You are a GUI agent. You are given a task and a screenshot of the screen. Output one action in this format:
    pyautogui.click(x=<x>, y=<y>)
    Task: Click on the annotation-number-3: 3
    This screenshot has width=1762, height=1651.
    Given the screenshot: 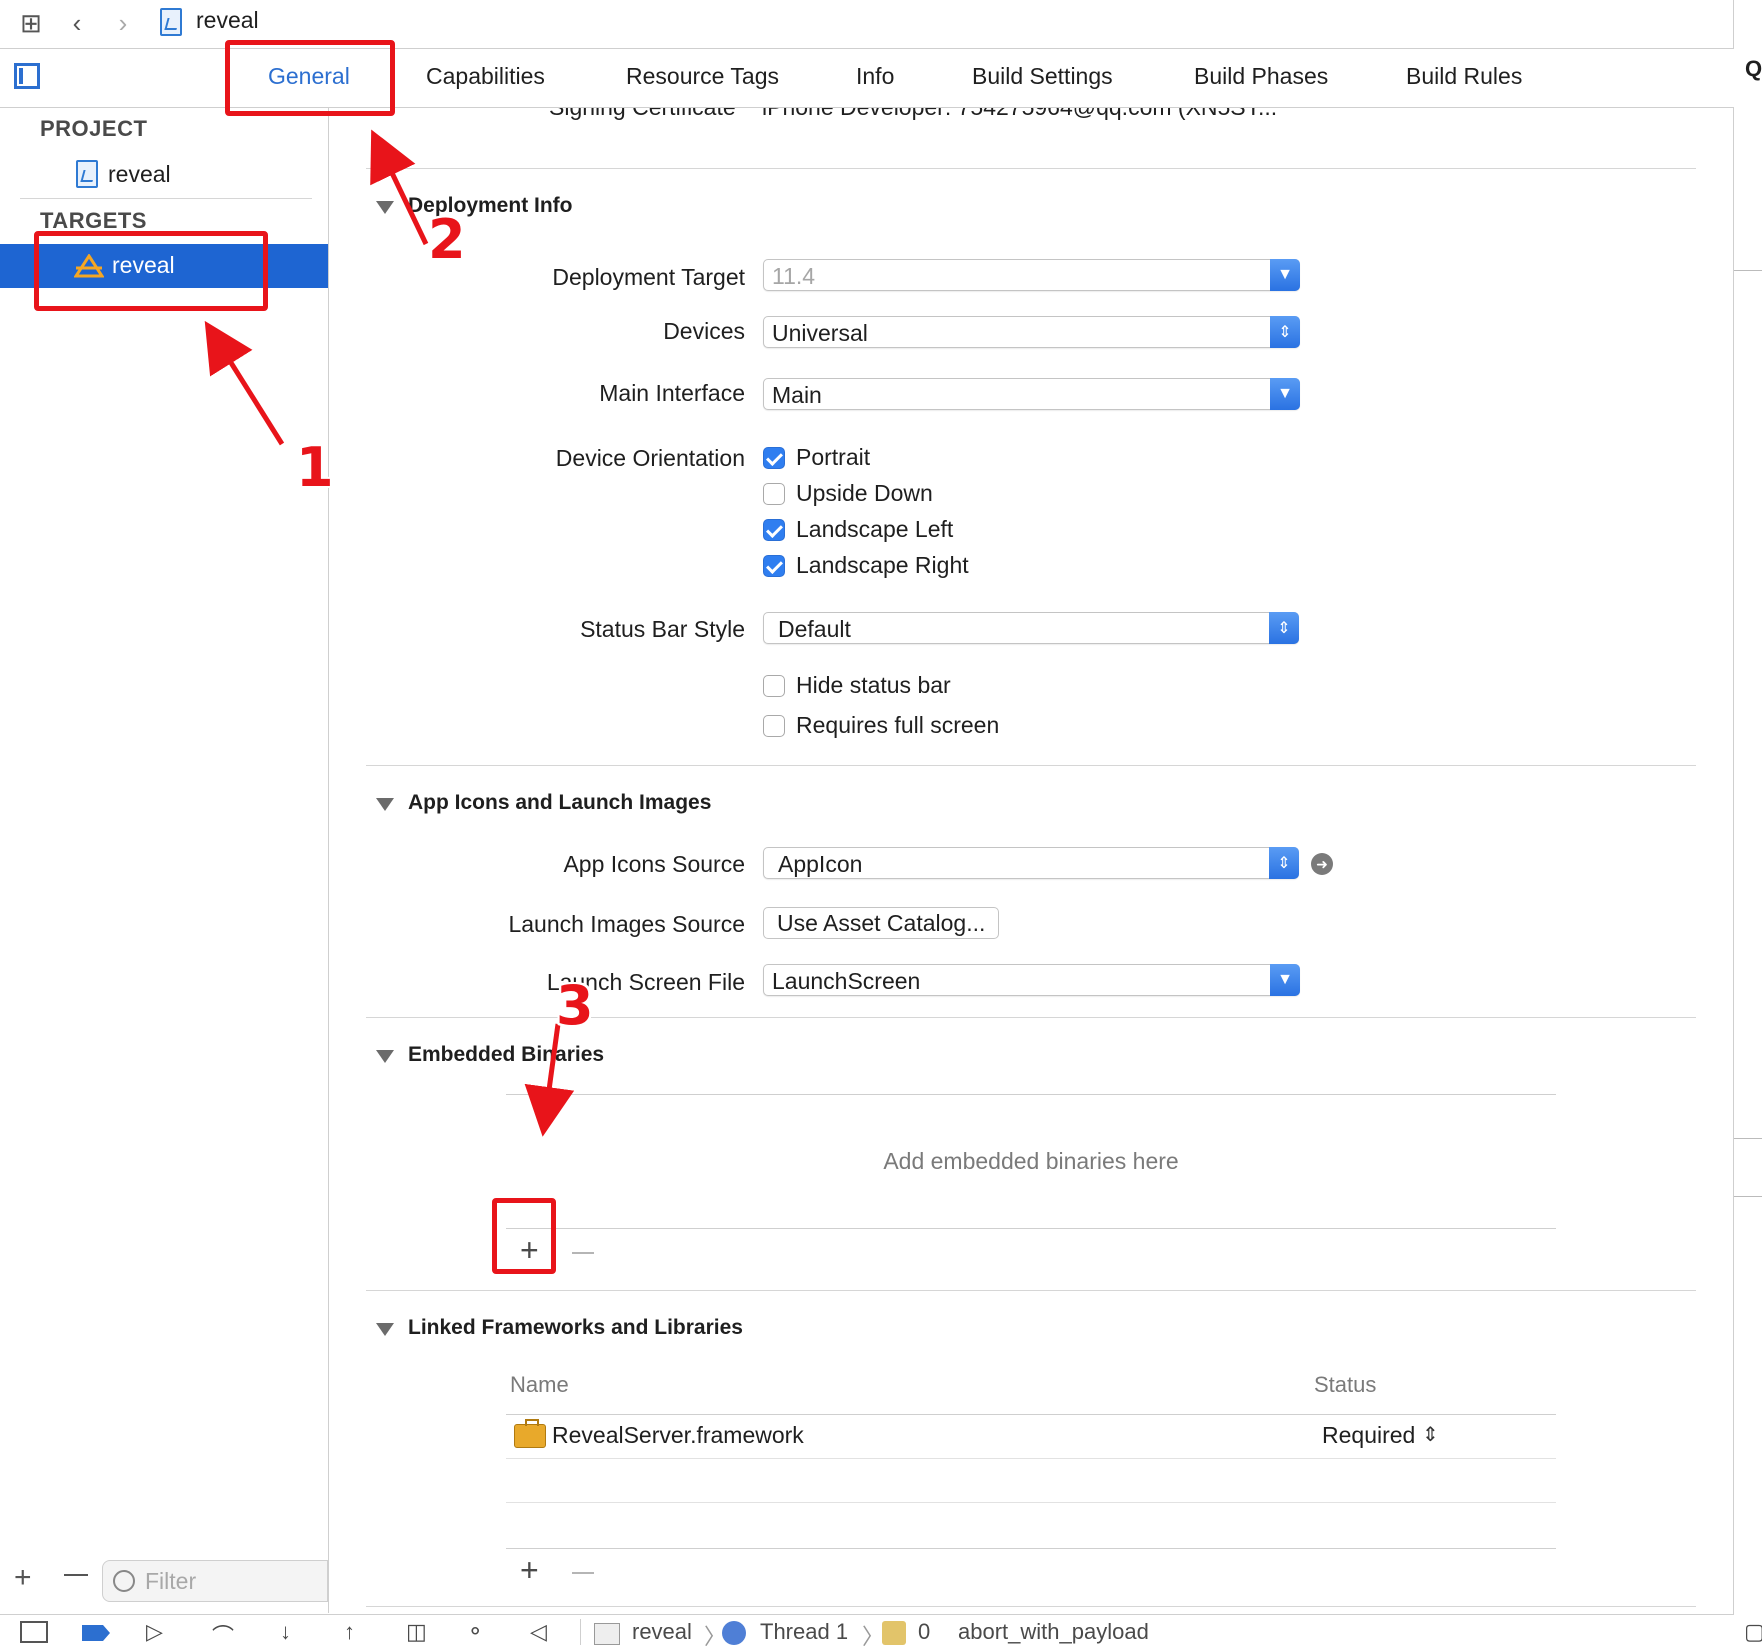 What is the action you would take?
    pyautogui.click(x=575, y=1005)
    